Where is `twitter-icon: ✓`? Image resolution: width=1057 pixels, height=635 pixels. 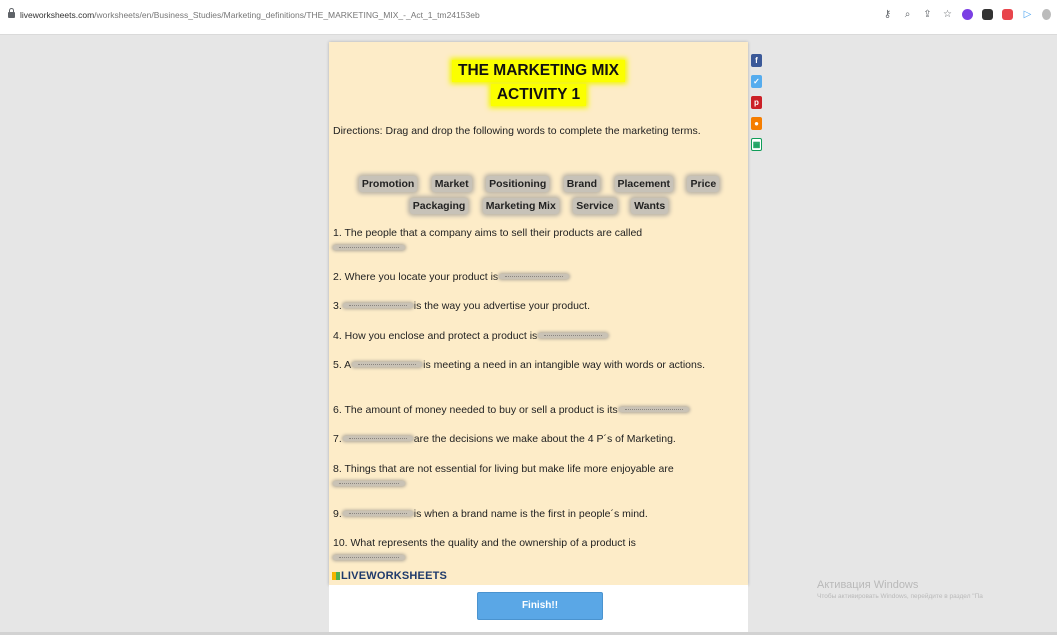
twitter-icon: ✓ is located at coordinates (756, 81).